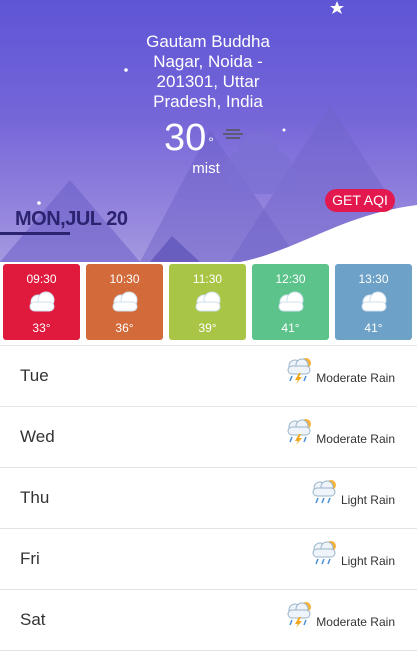 The width and height of the screenshot is (417, 651). Describe the element at coordinates (207, 279) in the screenshot. I see `hour-time: 11:30` at that location.